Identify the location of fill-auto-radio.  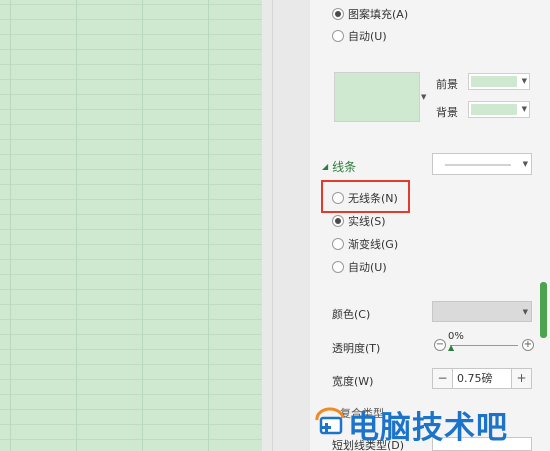
(338, 36).